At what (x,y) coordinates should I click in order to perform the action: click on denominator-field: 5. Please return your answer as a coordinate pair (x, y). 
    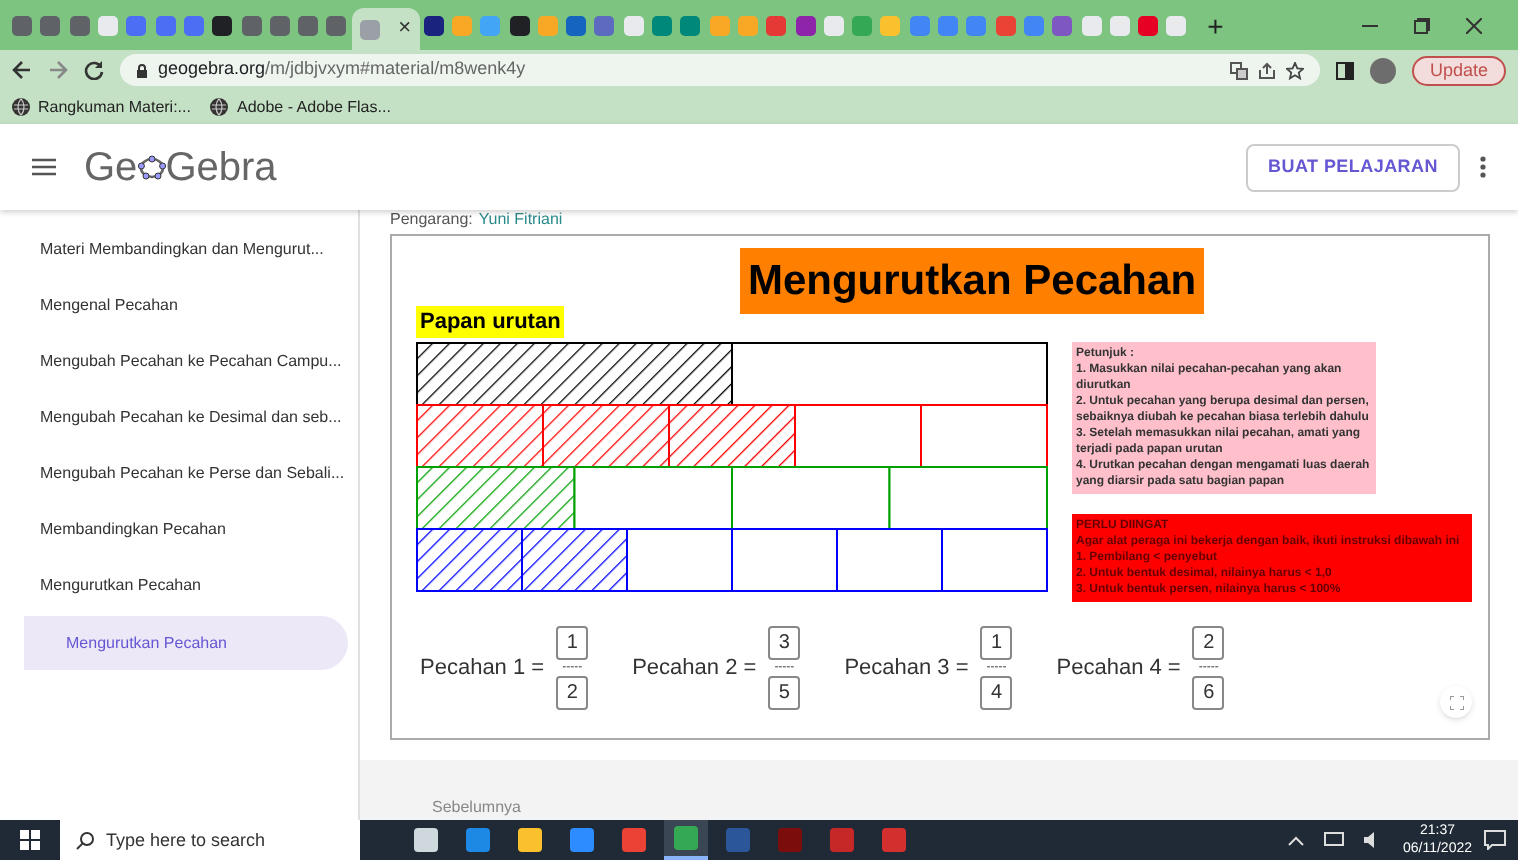
    Looking at the image, I should click on (784, 693).